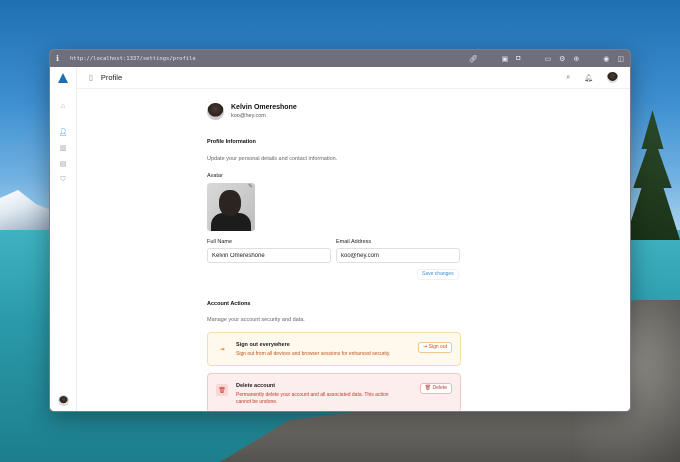  Describe the element at coordinates (269, 255) in the screenshot. I see `full-name-field` at that location.